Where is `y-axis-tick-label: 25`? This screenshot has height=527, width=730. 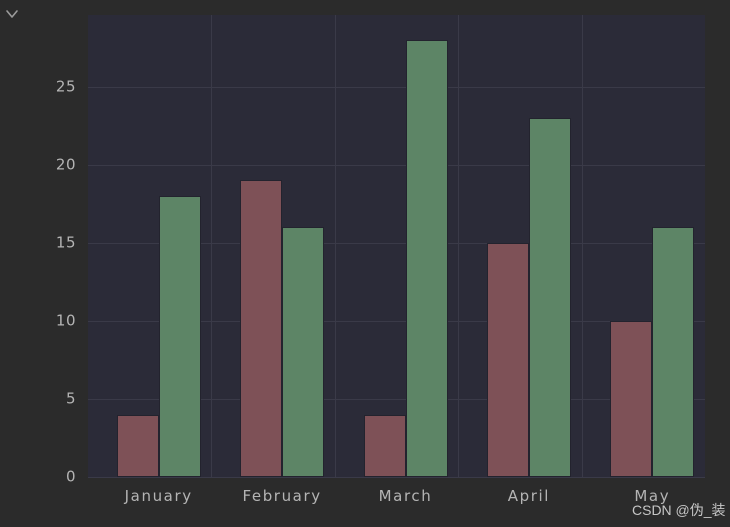 y-axis-tick-label: 25 is located at coordinates (65, 86).